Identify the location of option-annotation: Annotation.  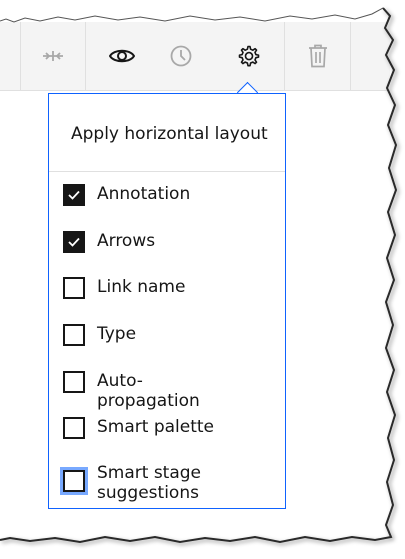
(145, 195).